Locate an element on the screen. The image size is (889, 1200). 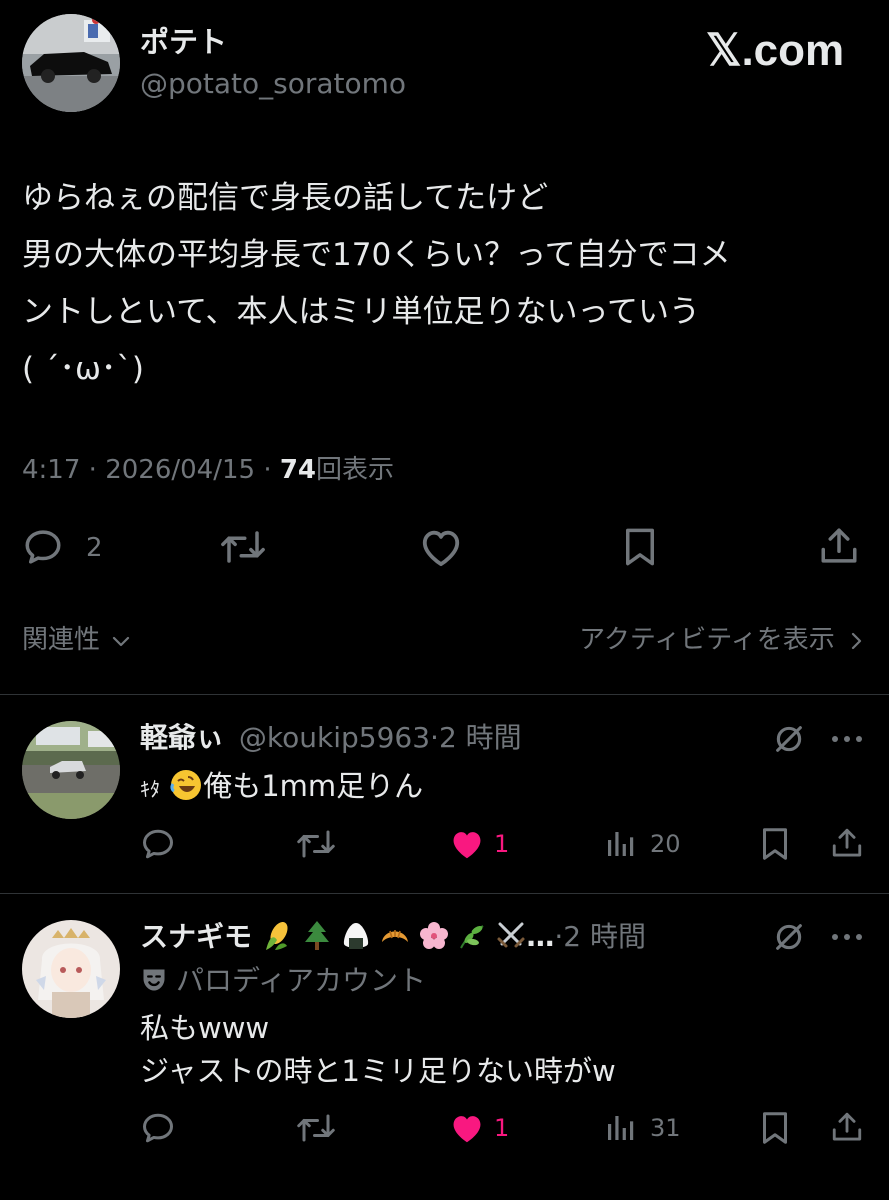
main-author-name: ポテト is located at coordinates (183, 42).